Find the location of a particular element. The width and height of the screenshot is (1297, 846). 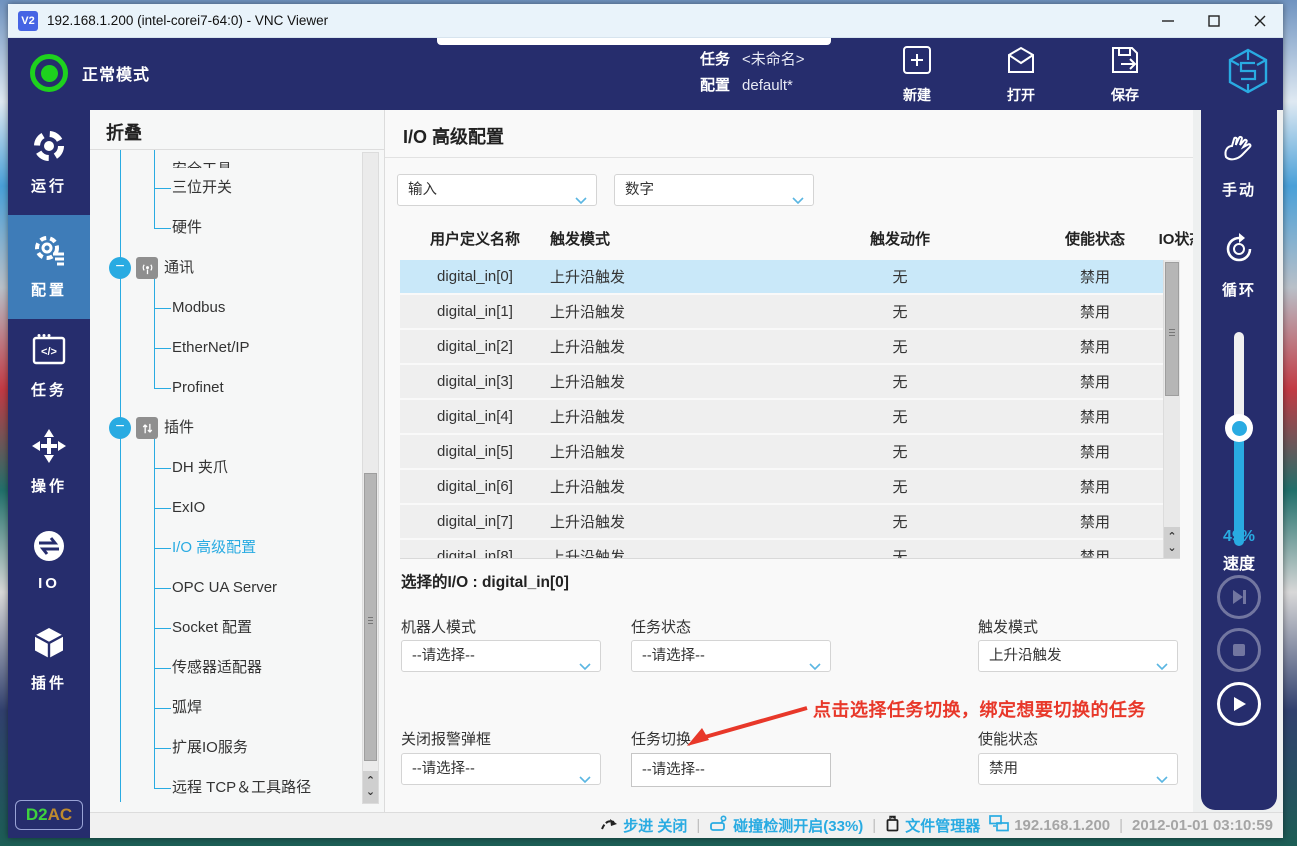

gear-icon is located at coordinates (49, 252).